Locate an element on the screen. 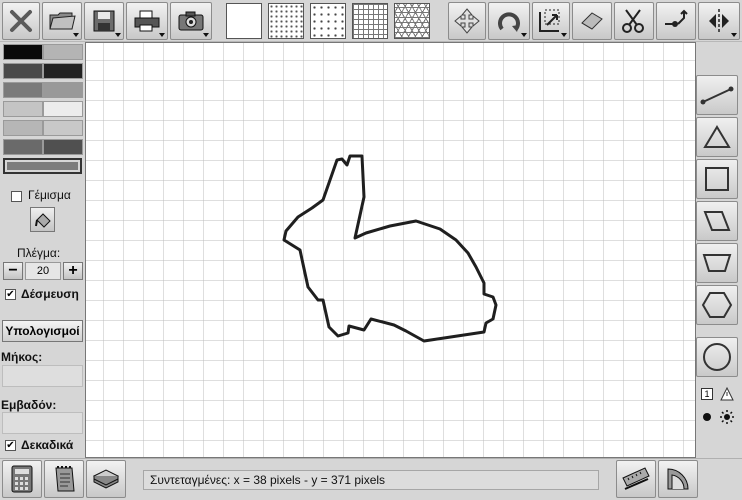 This screenshot has width=742, height=500. protractor-button is located at coordinates (678, 479).